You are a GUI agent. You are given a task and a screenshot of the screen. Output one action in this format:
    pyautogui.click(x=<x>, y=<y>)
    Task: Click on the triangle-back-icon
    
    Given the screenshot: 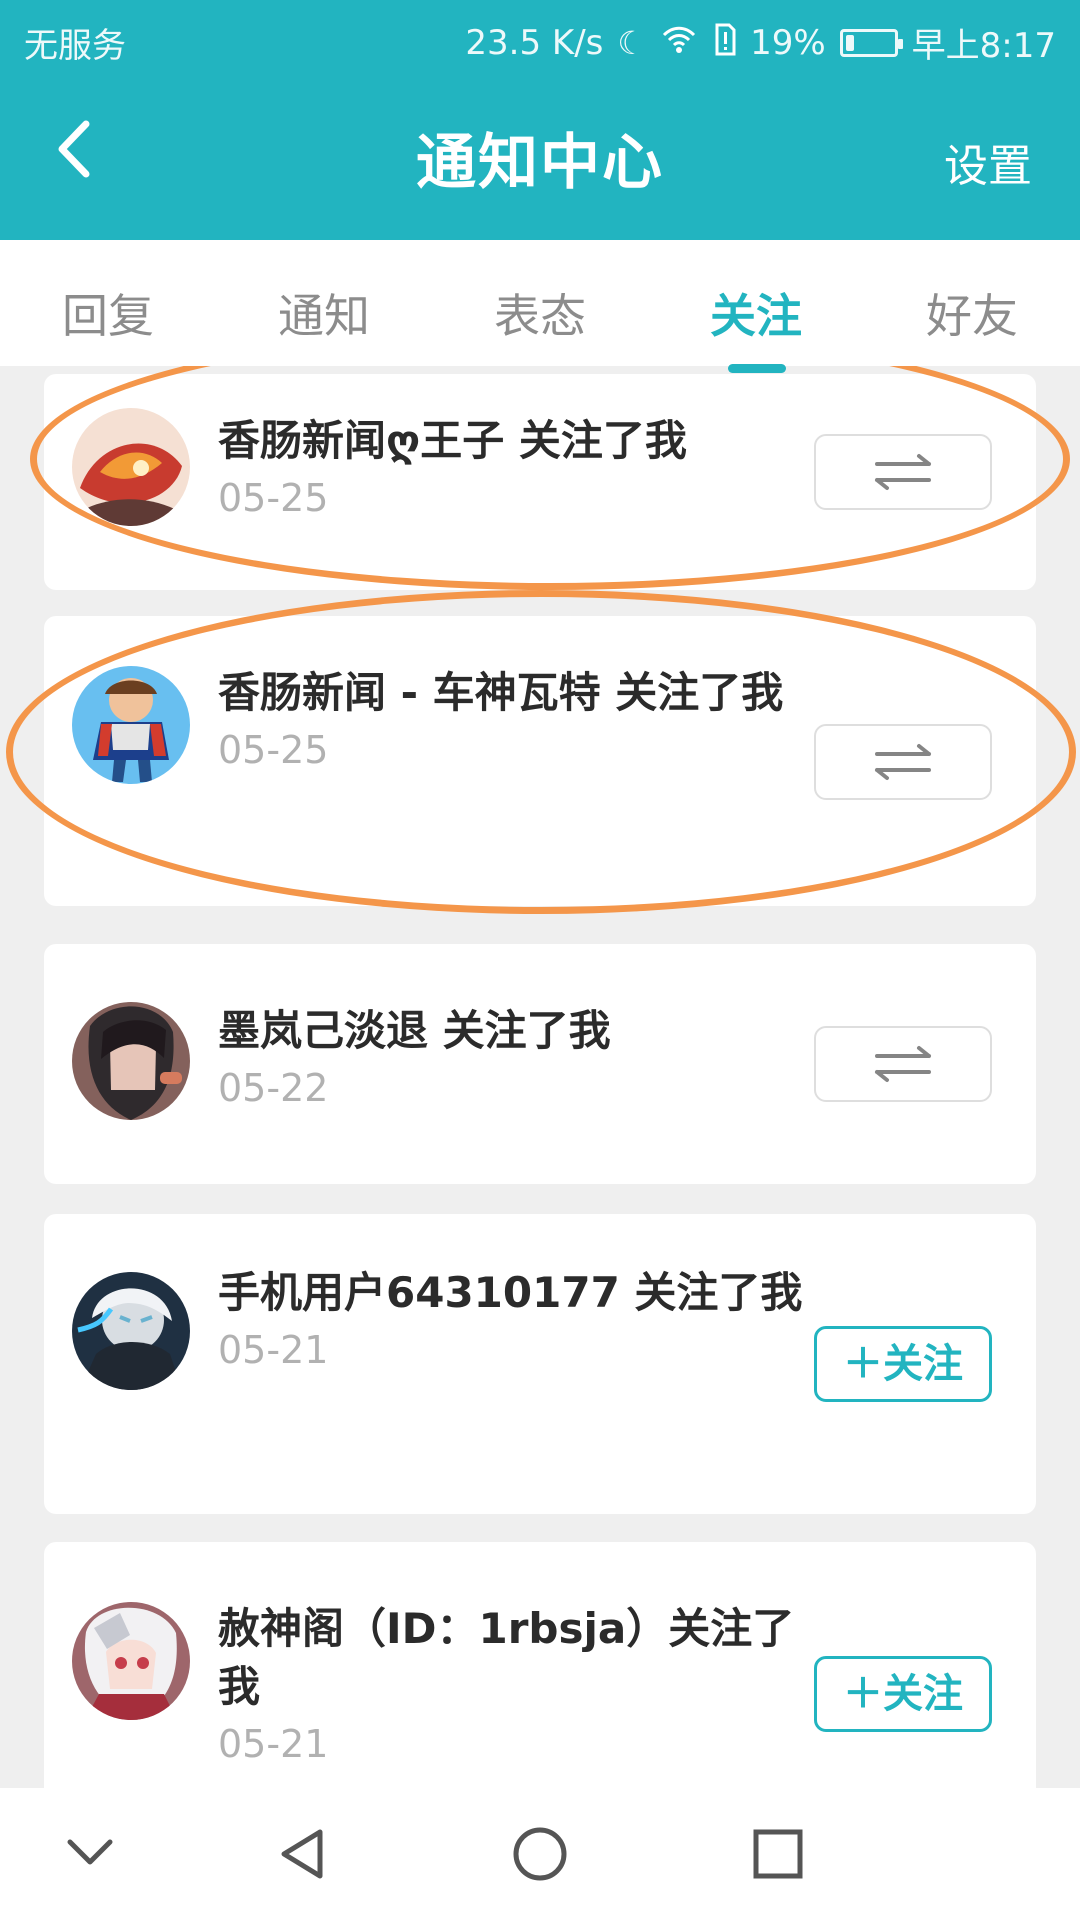 What is the action you would take?
    pyautogui.click(x=302, y=1854)
    